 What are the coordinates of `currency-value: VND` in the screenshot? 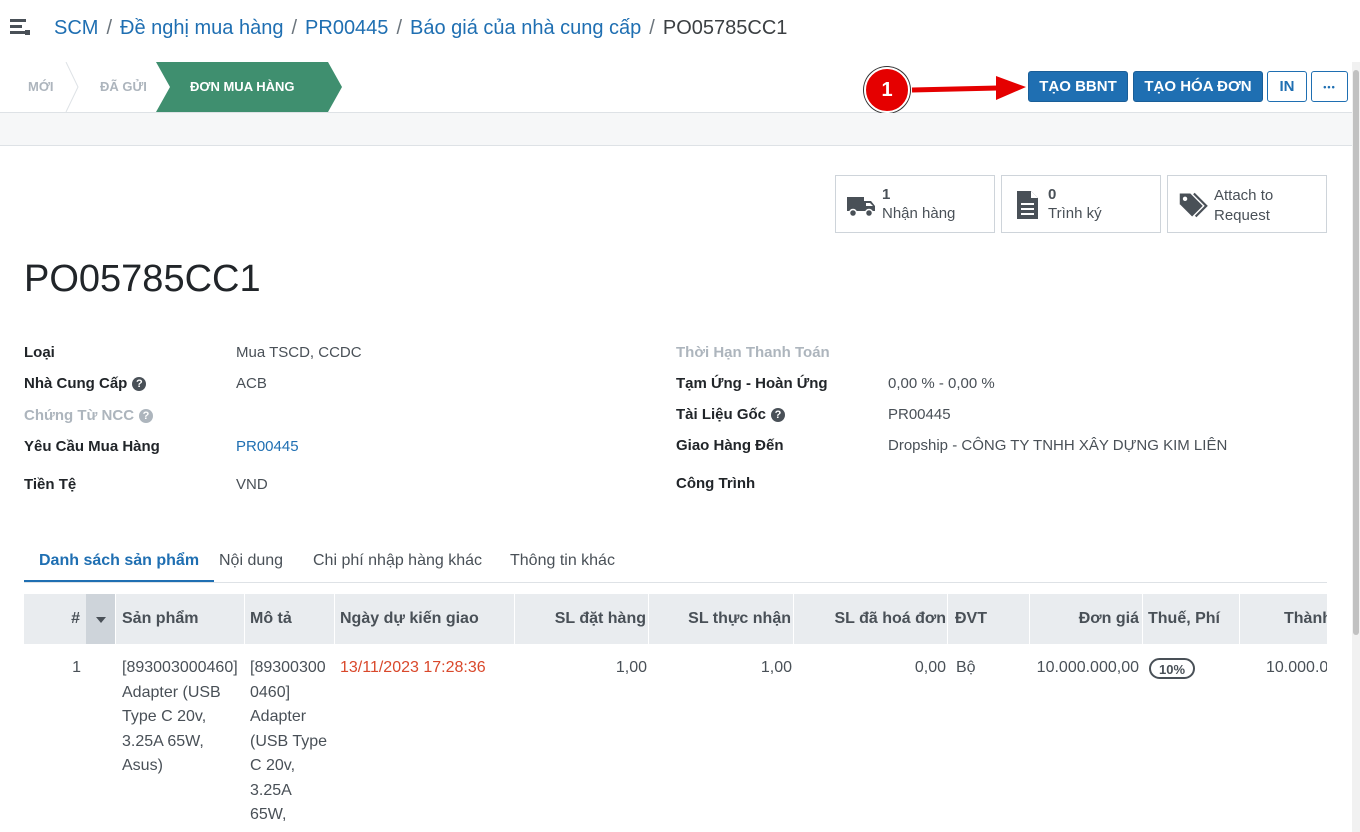 It's located at (252, 484).